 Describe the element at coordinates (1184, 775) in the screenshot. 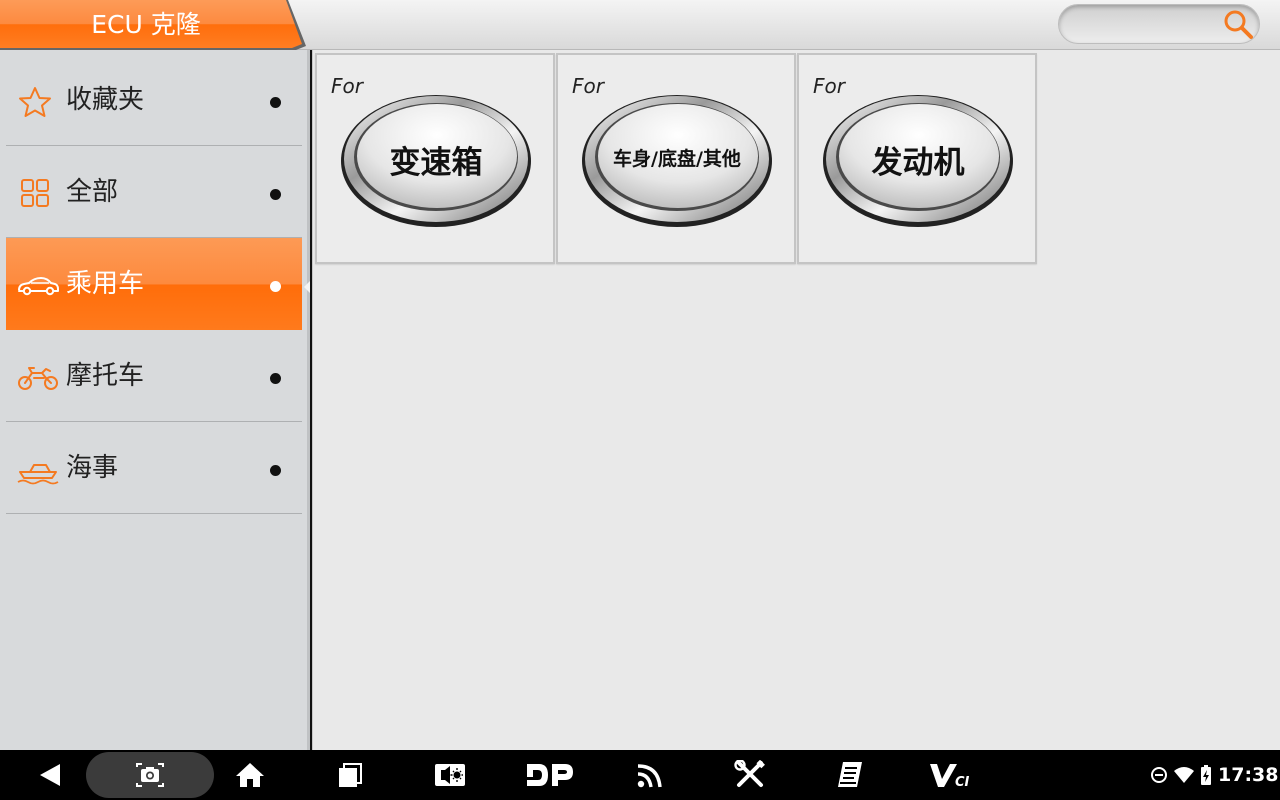

I see `wifi-icon` at that location.